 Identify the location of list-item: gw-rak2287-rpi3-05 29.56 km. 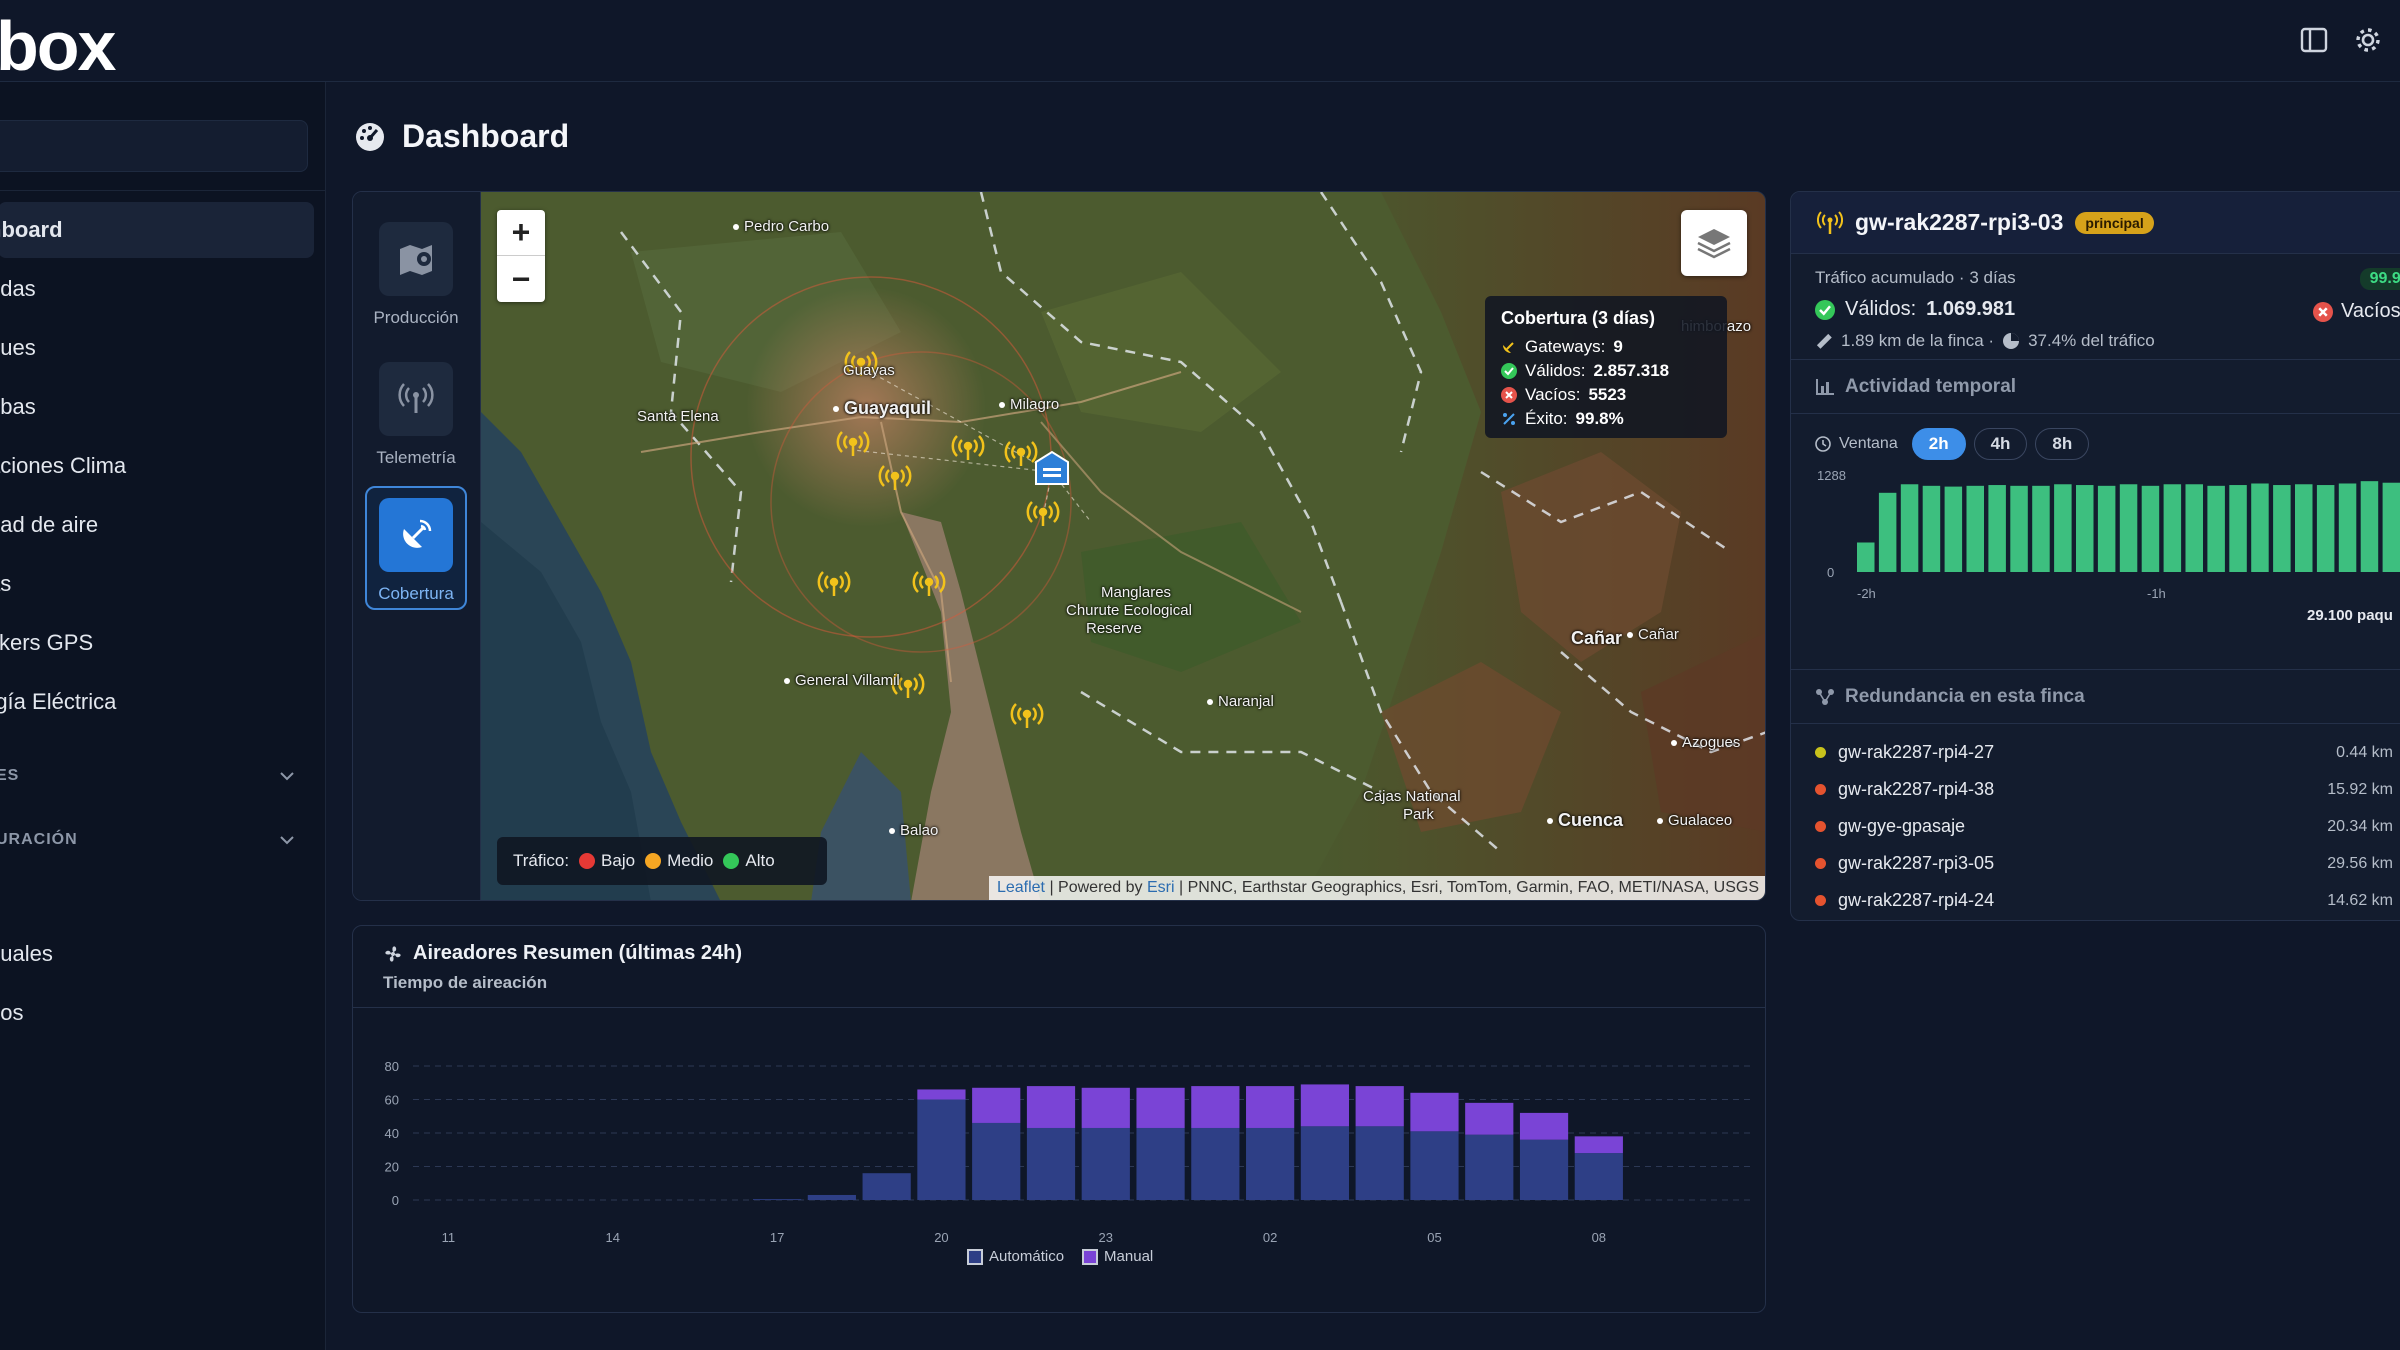
(2095, 863).